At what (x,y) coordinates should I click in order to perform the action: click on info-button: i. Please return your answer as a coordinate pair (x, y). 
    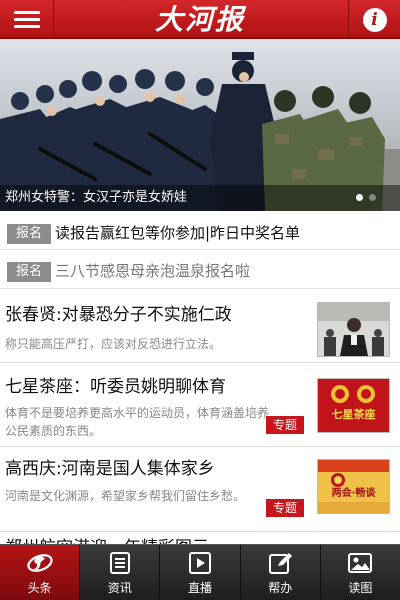
    Looking at the image, I should click on (374, 19).